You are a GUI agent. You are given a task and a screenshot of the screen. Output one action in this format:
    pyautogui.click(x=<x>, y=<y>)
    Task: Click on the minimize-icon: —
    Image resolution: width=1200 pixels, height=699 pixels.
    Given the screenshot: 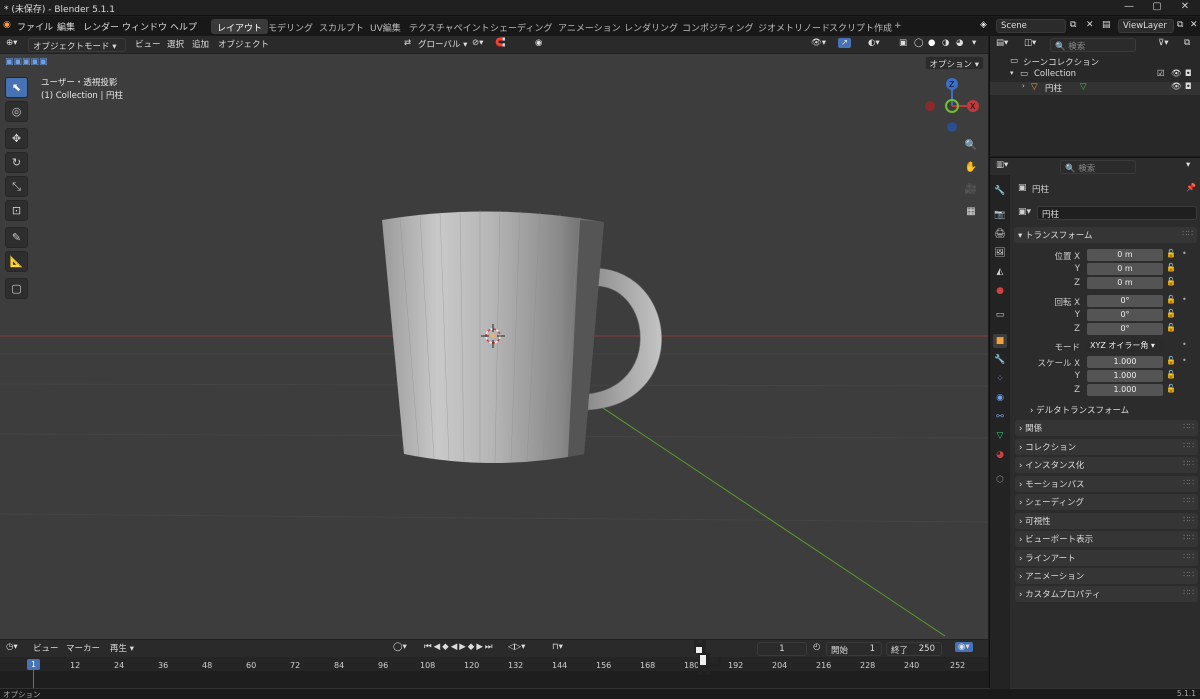 What is the action you would take?
    pyautogui.click(x=1129, y=8)
    